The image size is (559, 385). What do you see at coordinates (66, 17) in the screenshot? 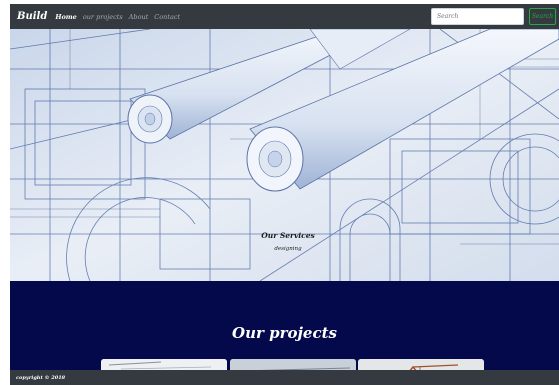
I see `nav-link-home: Home` at bounding box center [66, 17].